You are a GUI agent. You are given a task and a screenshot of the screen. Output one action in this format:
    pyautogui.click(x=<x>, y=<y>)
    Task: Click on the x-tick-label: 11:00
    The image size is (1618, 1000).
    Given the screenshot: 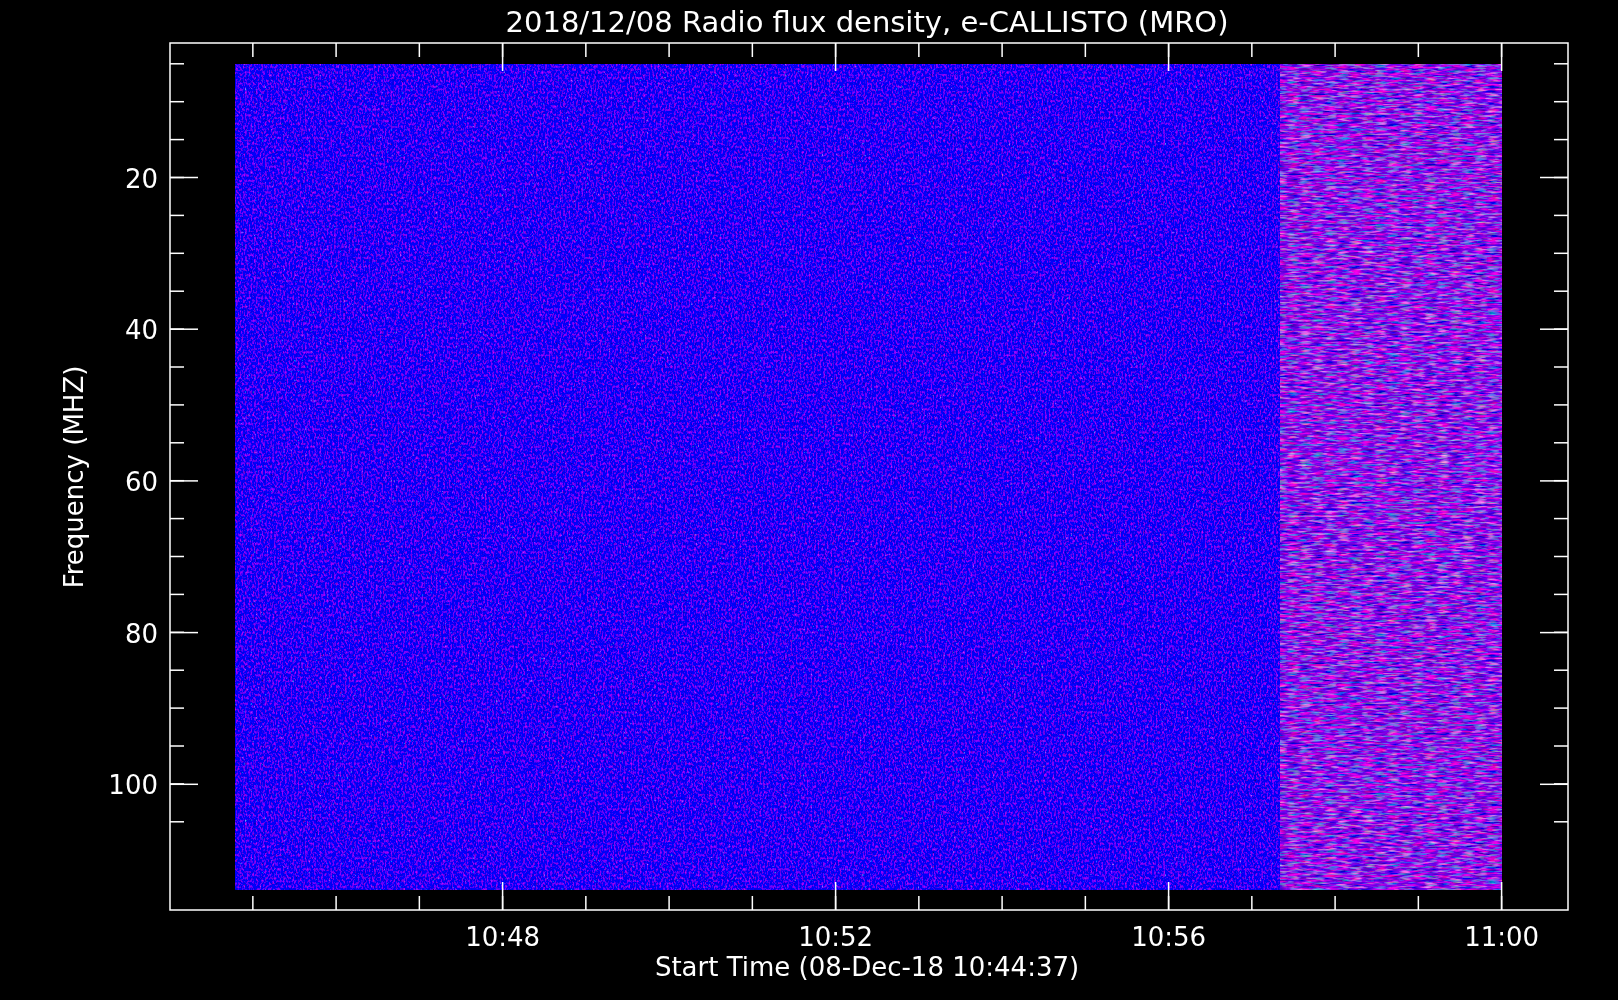 What is the action you would take?
    pyautogui.click(x=1502, y=937)
    